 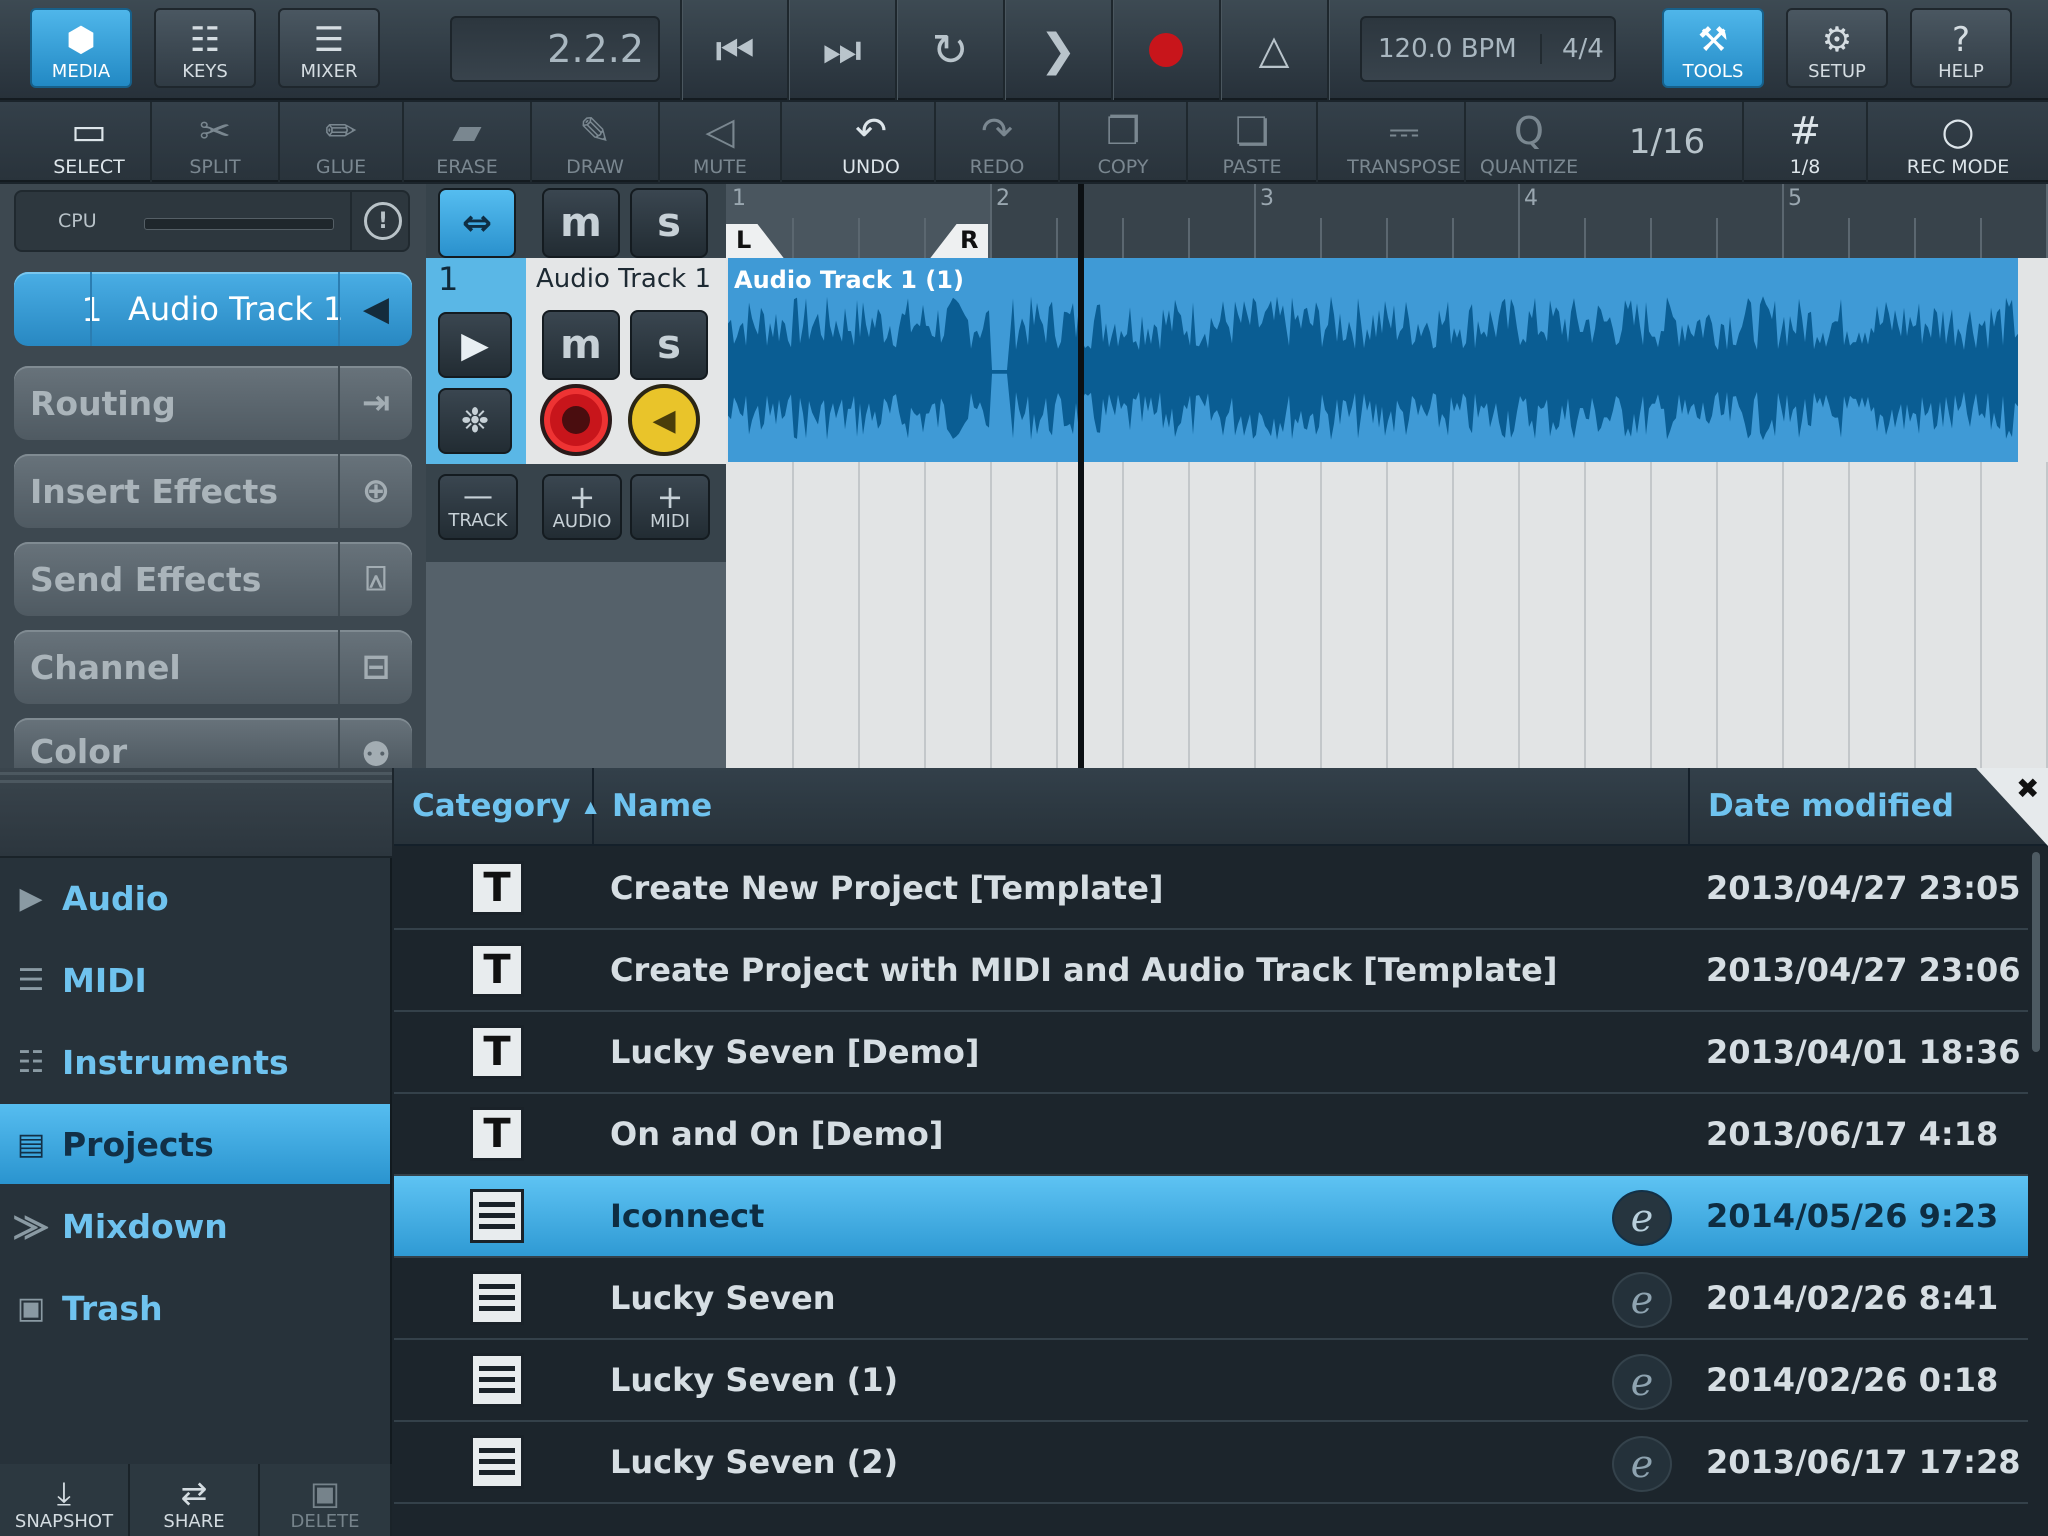 I want to click on record-button, so click(x=1166, y=50).